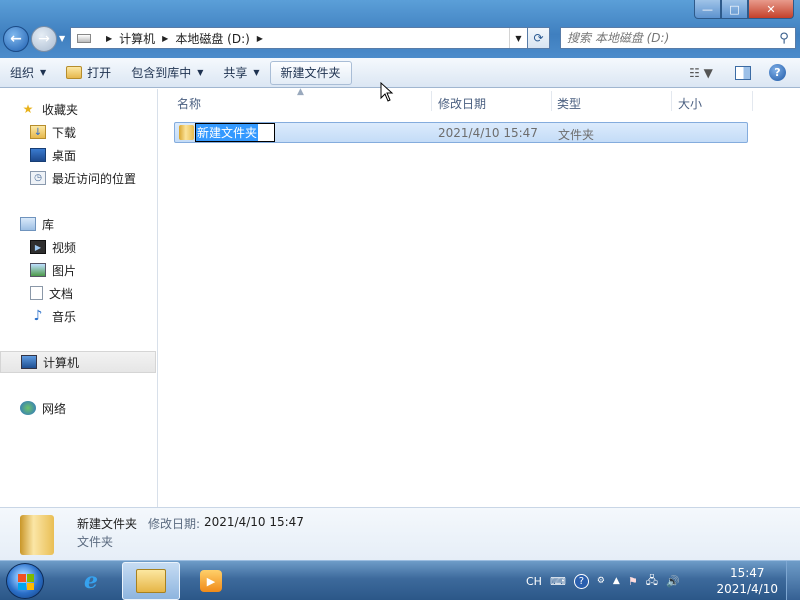 The height and width of the screenshot is (600, 800). What do you see at coordinates (300, 92) in the screenshot?
I see `sort-ascending-icon: ▲` at bounding box center [300, 92].